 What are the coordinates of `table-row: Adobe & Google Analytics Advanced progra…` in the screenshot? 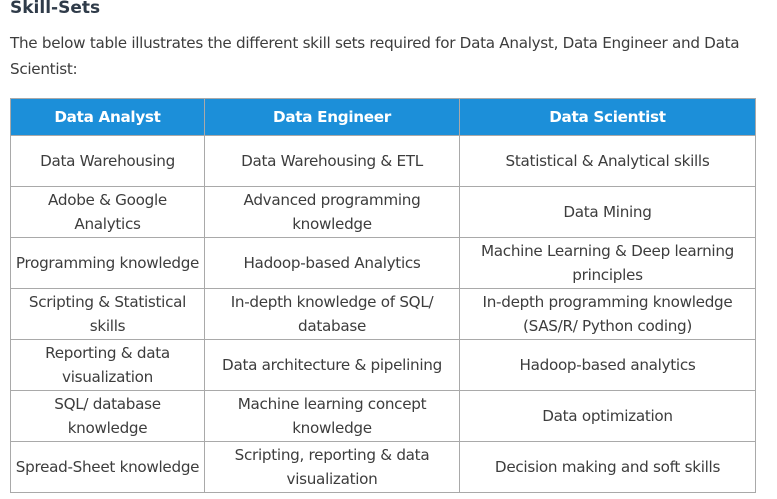 It's located at (383, 212).